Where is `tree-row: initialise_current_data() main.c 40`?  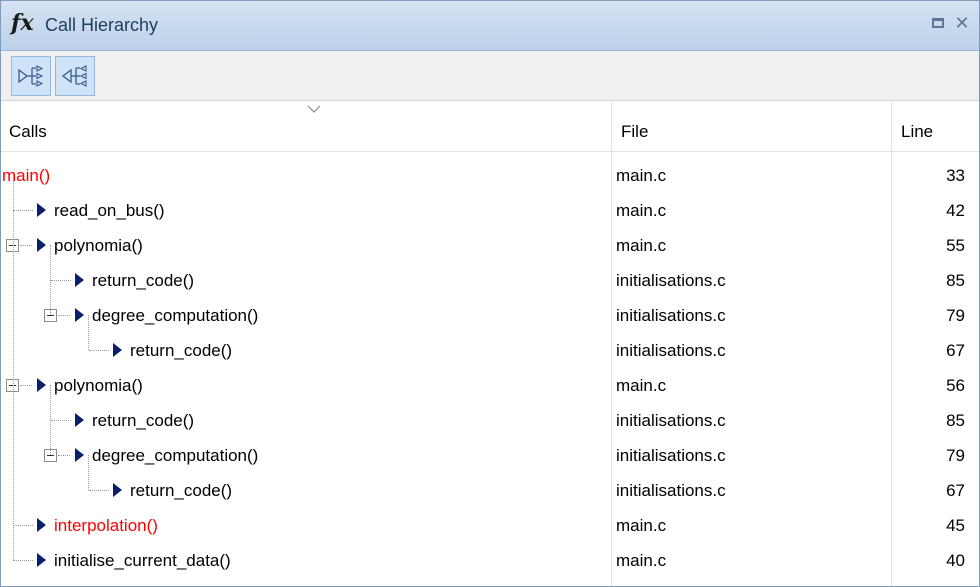
tree-row: initialise_current_data() main.c 40 is located at coordinates (490, 560).